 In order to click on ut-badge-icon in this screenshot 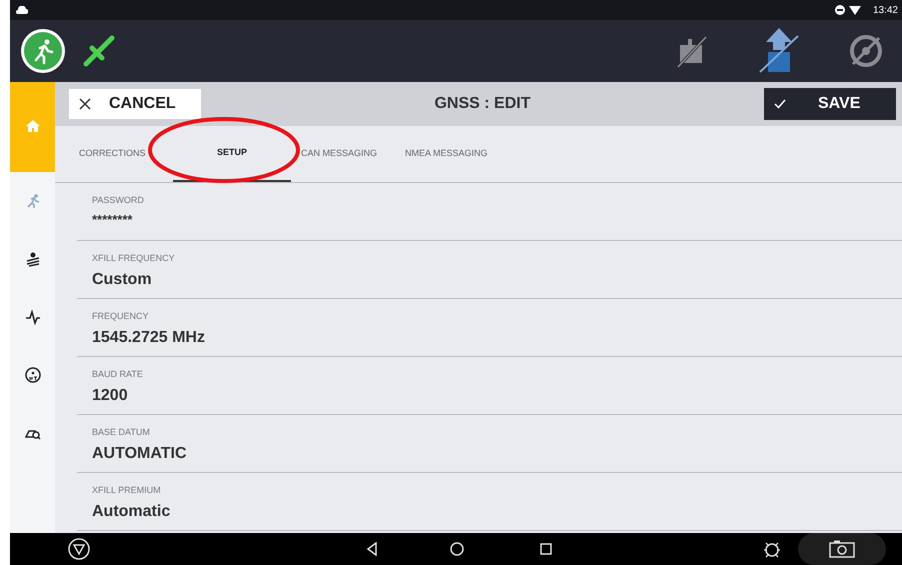, I will do `click(32, 375)`.